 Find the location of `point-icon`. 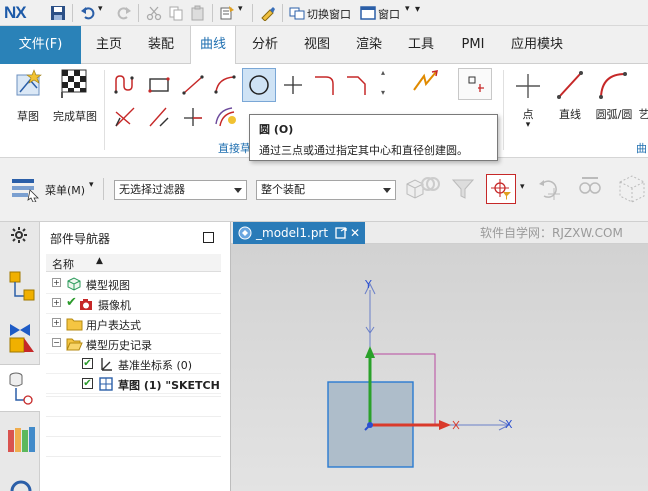

point-icon is located at coordinates (528, 86).